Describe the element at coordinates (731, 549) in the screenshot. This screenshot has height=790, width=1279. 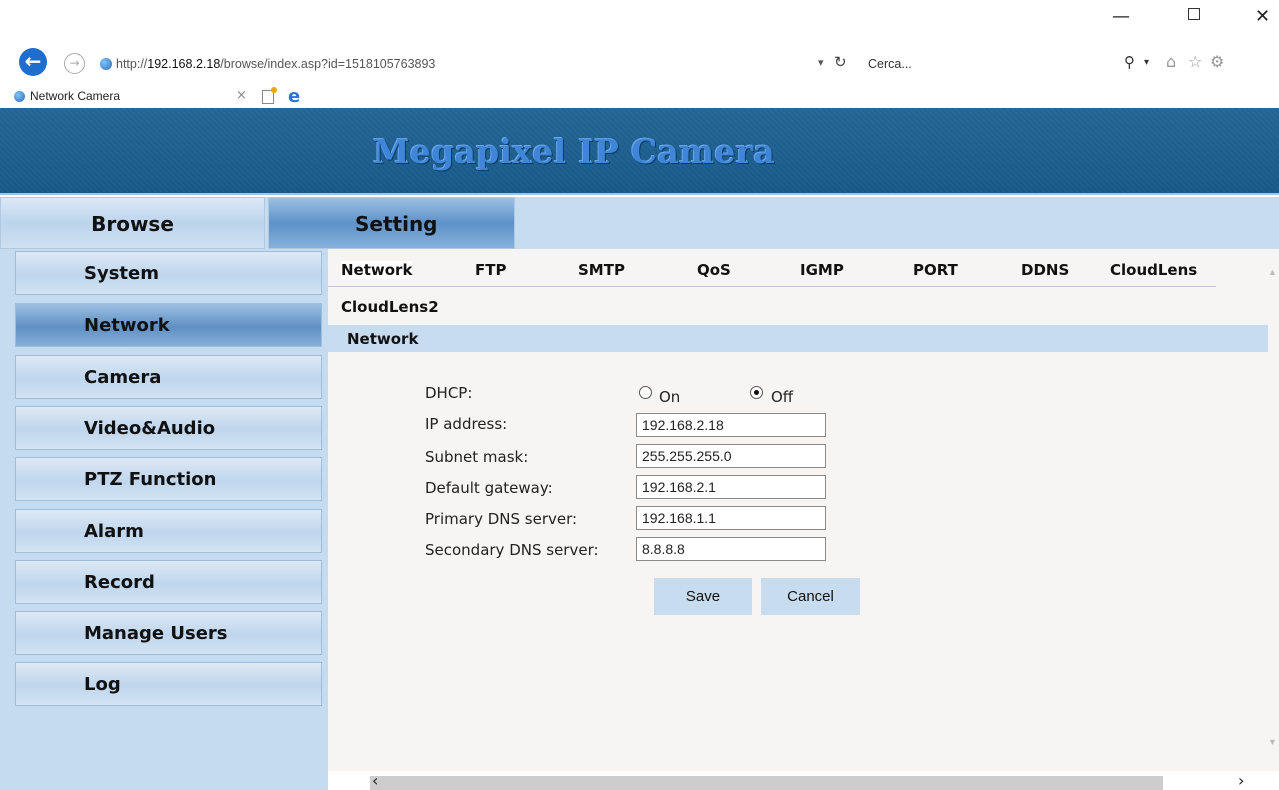
I see `secondary-dns-input: 8.8.8.8` at that location.